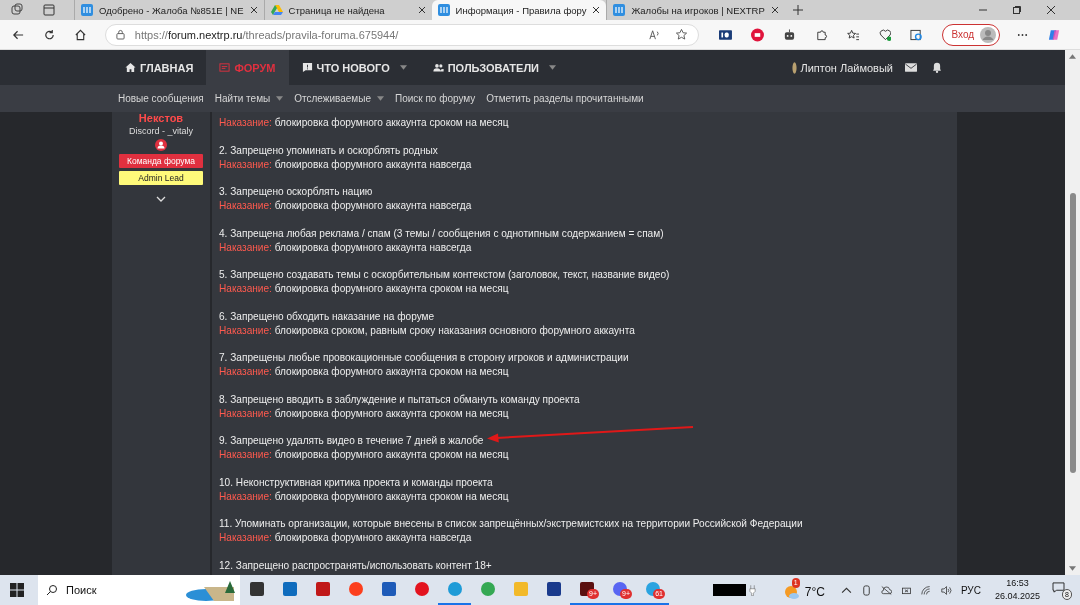  I want to click on rule-text: 9. Запрещено удалять видео в течение 7 дней в жалобе, so click(351, 441).